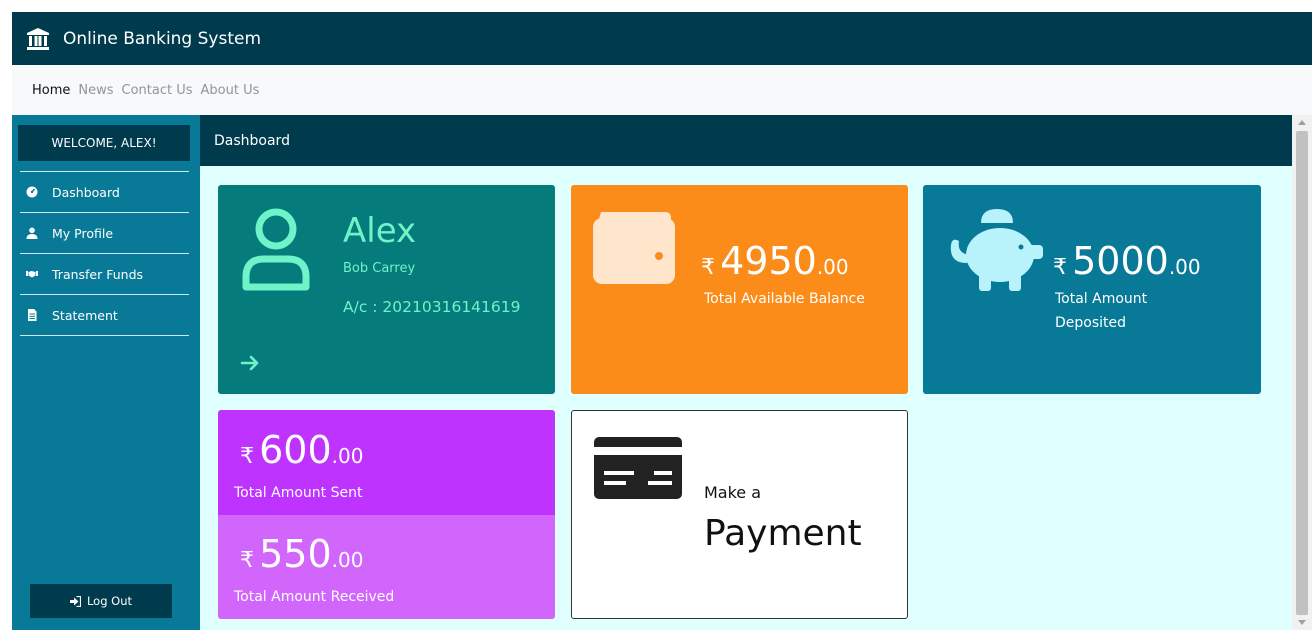 The height and width of the screenshot is (630, 1312). What do you see at coordinates (32, 192) in the screenshot?
I see `dashboard-gauge-icon` at bounding box center [32, 192].